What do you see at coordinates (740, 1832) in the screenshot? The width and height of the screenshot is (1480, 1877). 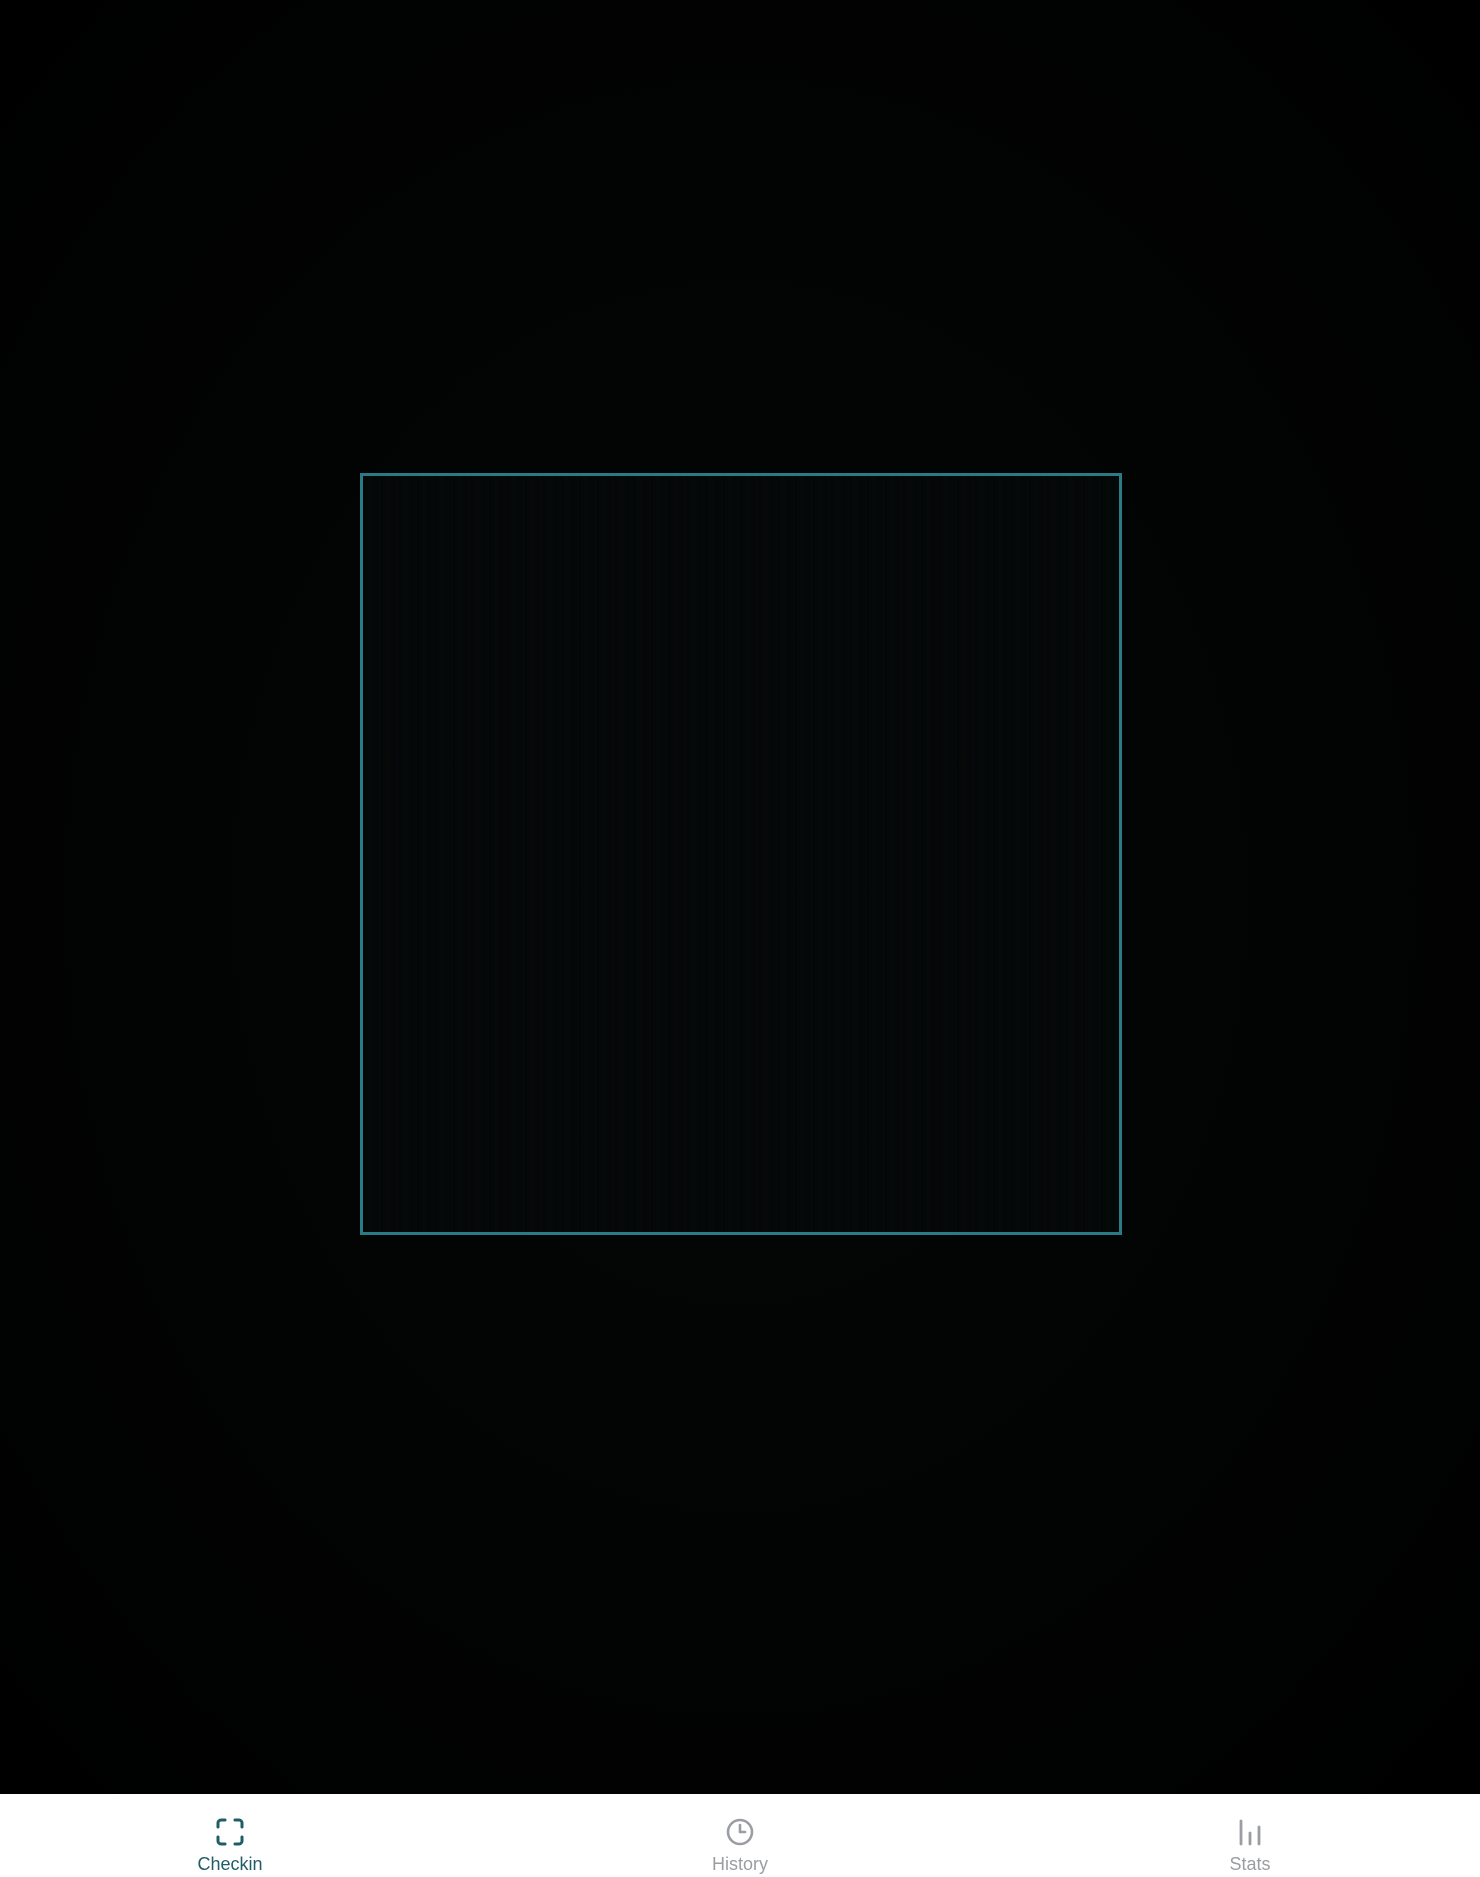 I see `clock-icon` at bounding box center [740, 1832].